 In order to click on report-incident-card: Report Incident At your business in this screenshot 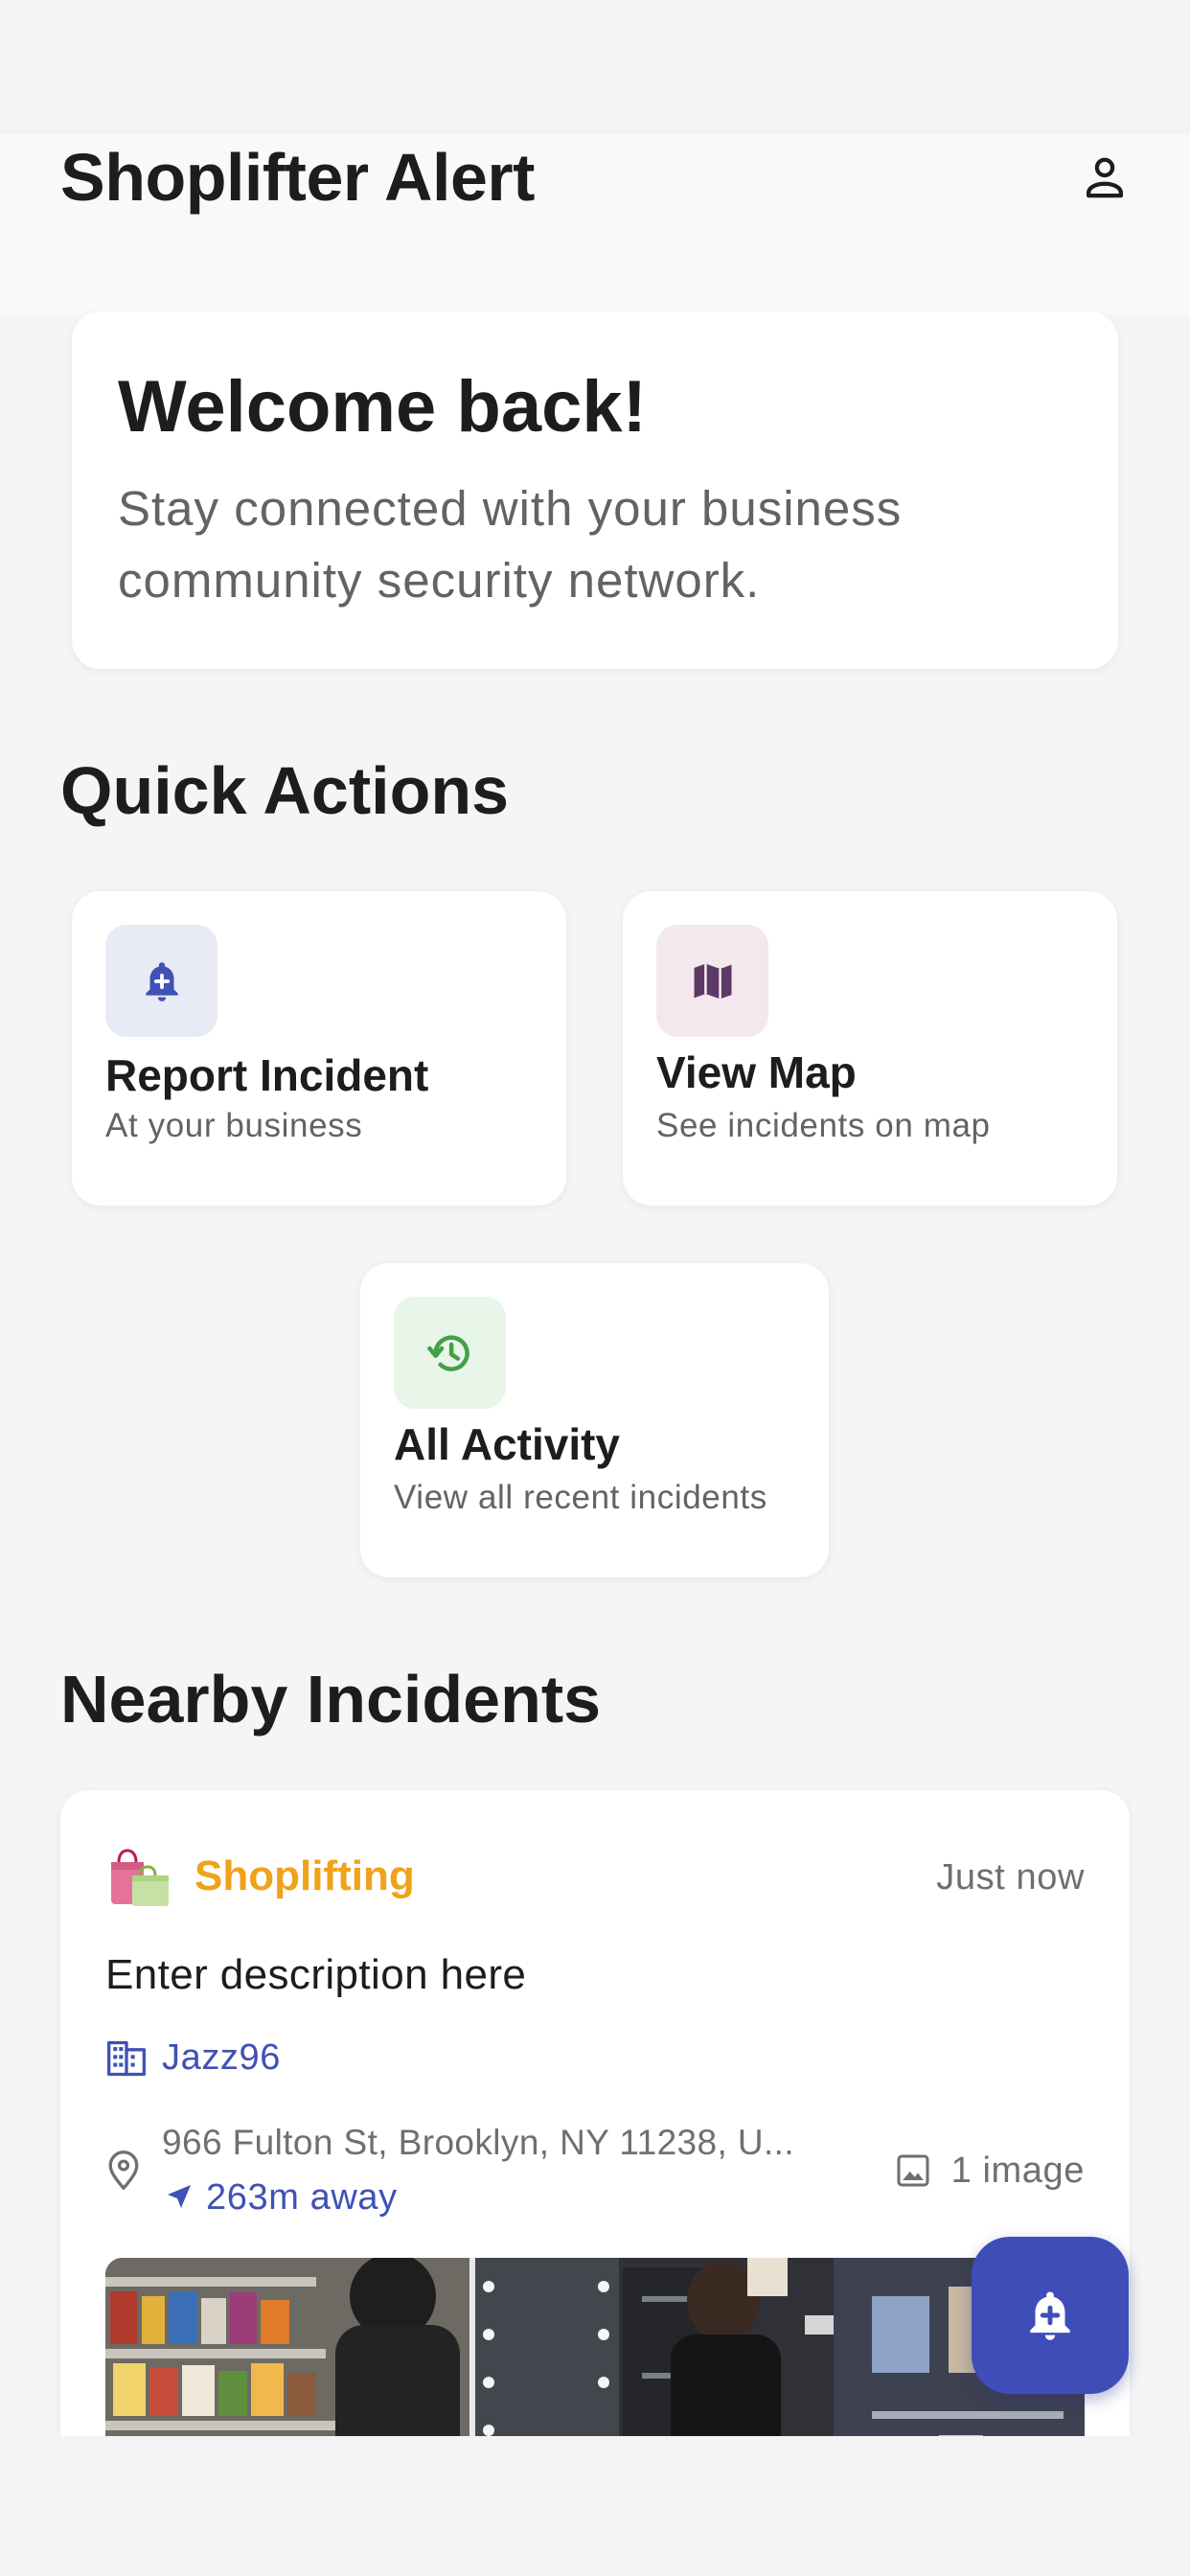, I will do `click(319, 1048)`.